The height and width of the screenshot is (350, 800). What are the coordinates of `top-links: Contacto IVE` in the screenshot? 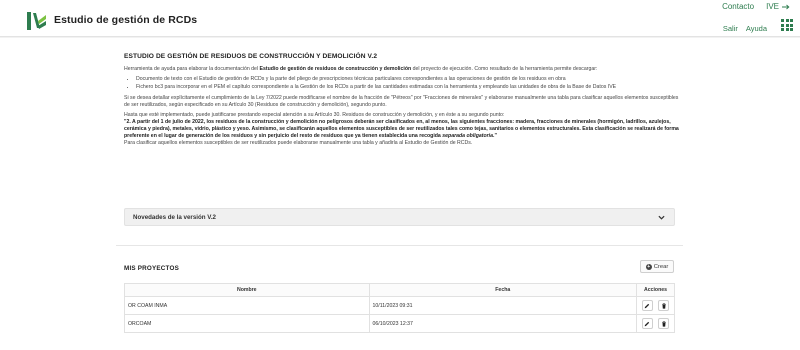 It's located at (756, 6).